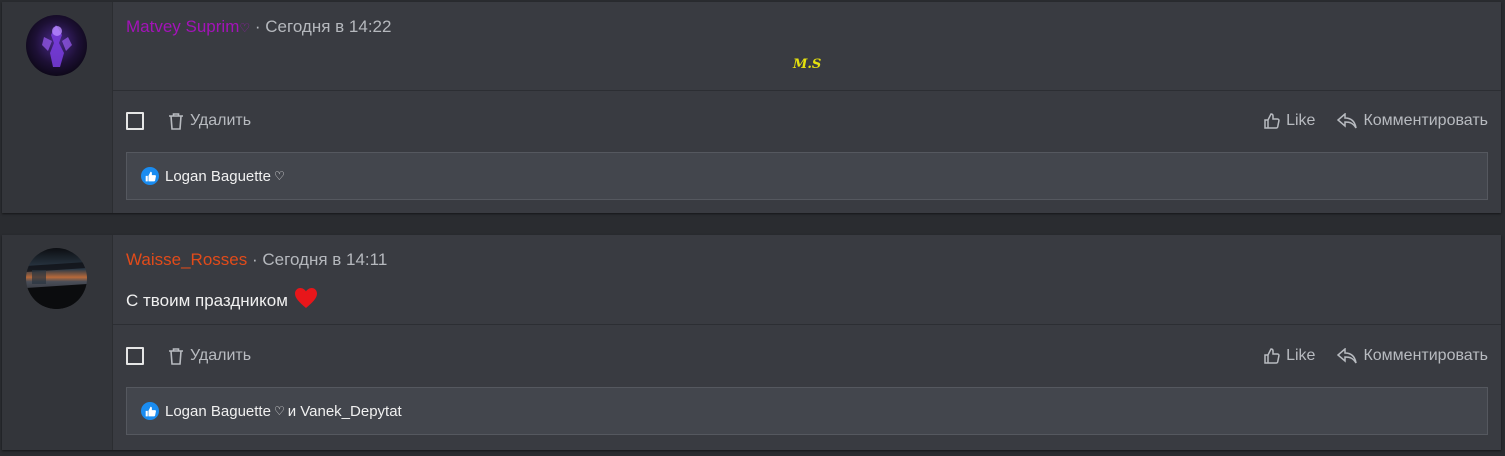  I want to click on post-text-row: С твоим праздником, so click(222, 300).